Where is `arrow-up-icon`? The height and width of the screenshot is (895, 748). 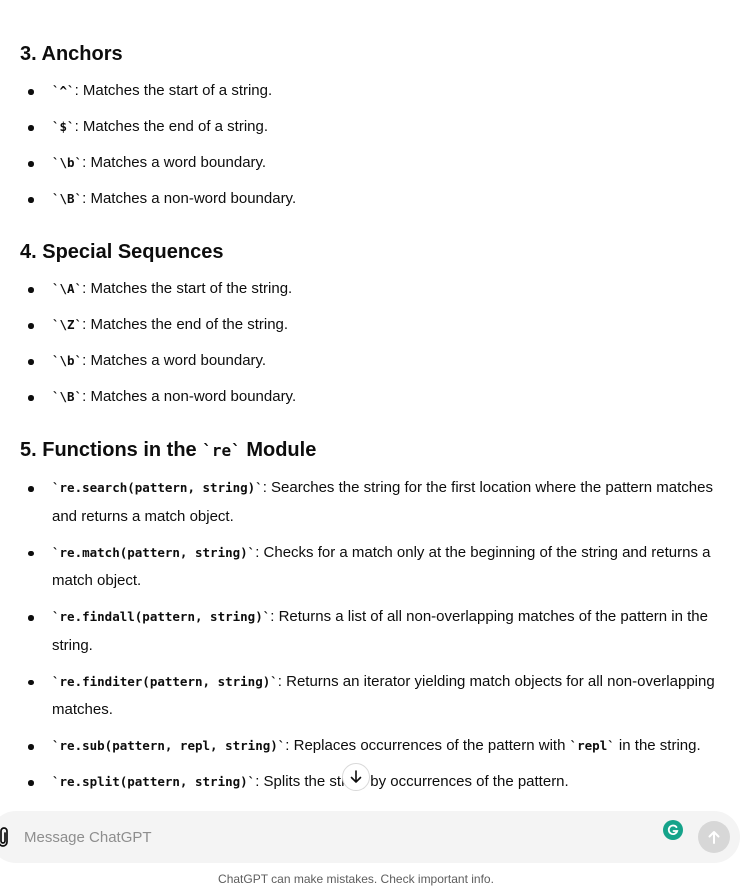 arrow-up-icon is located at coordinates (714, 837).